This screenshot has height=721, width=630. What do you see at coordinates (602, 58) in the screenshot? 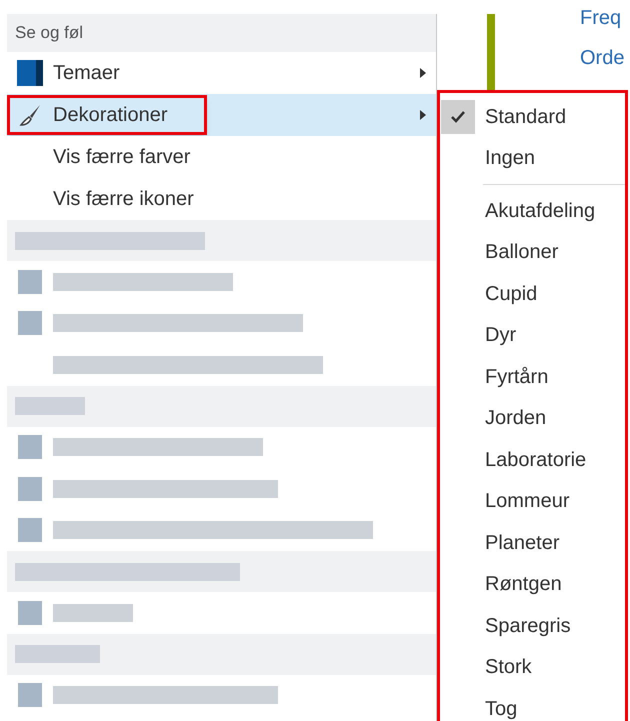
I see `link: Orde` at bounding box center [602, 58].